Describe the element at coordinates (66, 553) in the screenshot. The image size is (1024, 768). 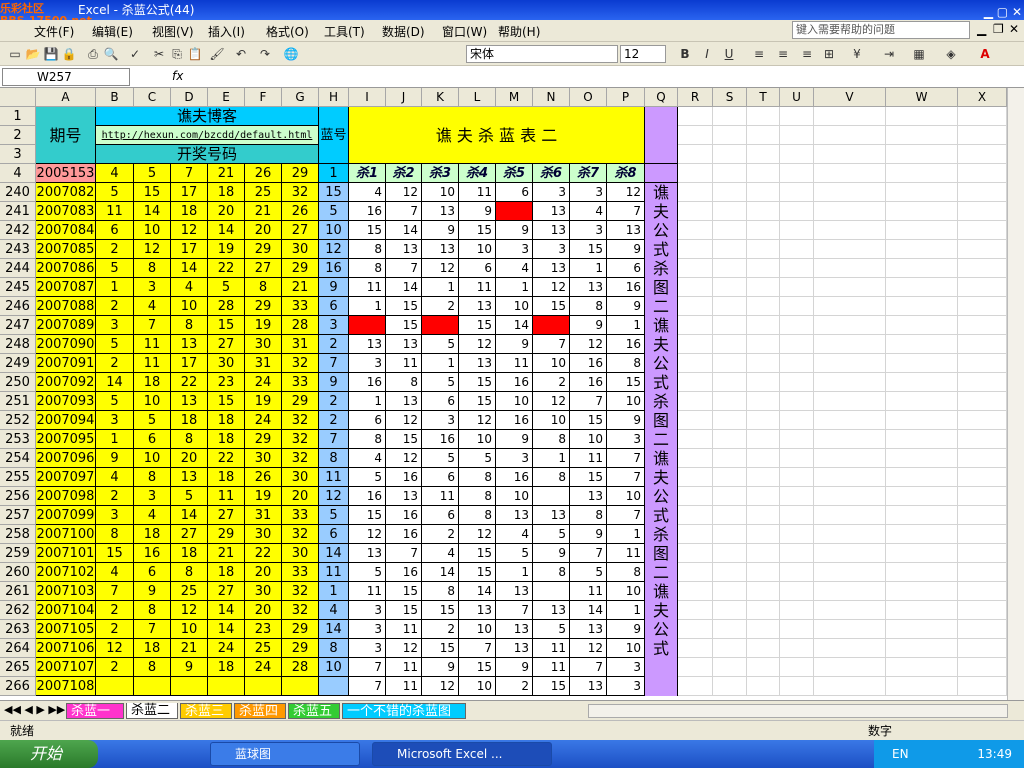
I see `table-cell: 2007101` at that location.